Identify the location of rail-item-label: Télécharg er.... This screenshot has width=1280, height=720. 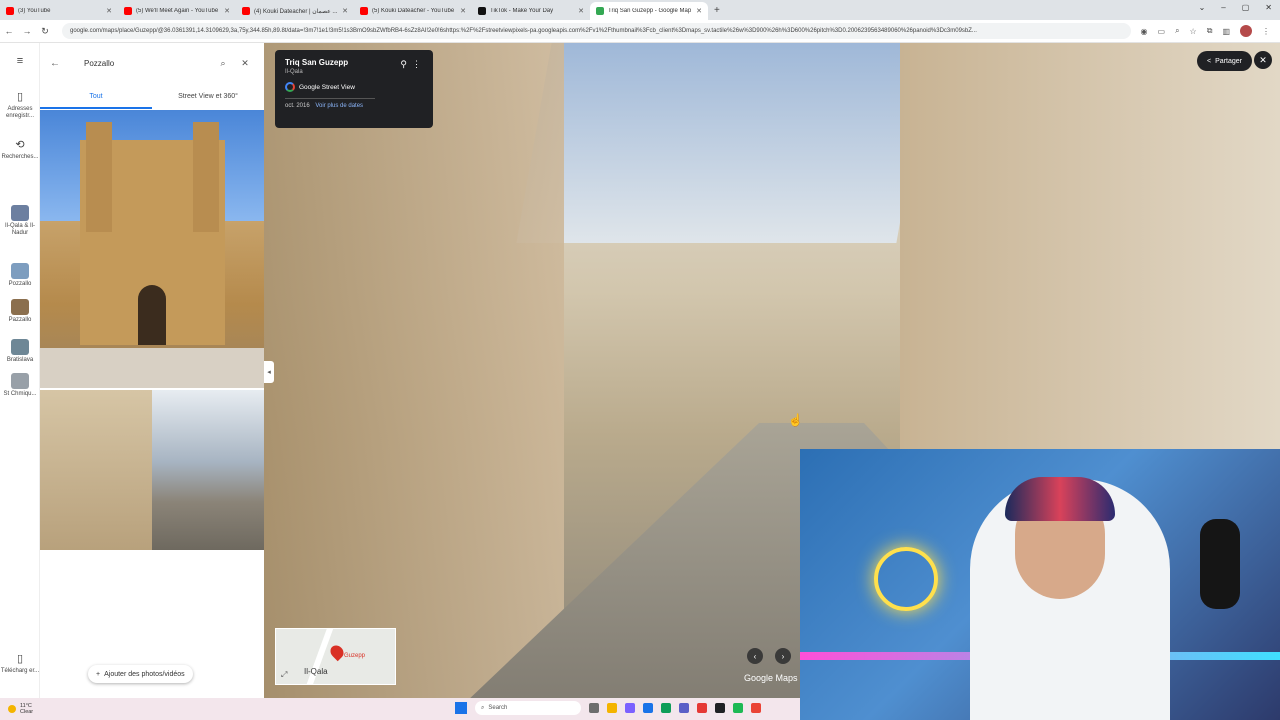
(20, 671).